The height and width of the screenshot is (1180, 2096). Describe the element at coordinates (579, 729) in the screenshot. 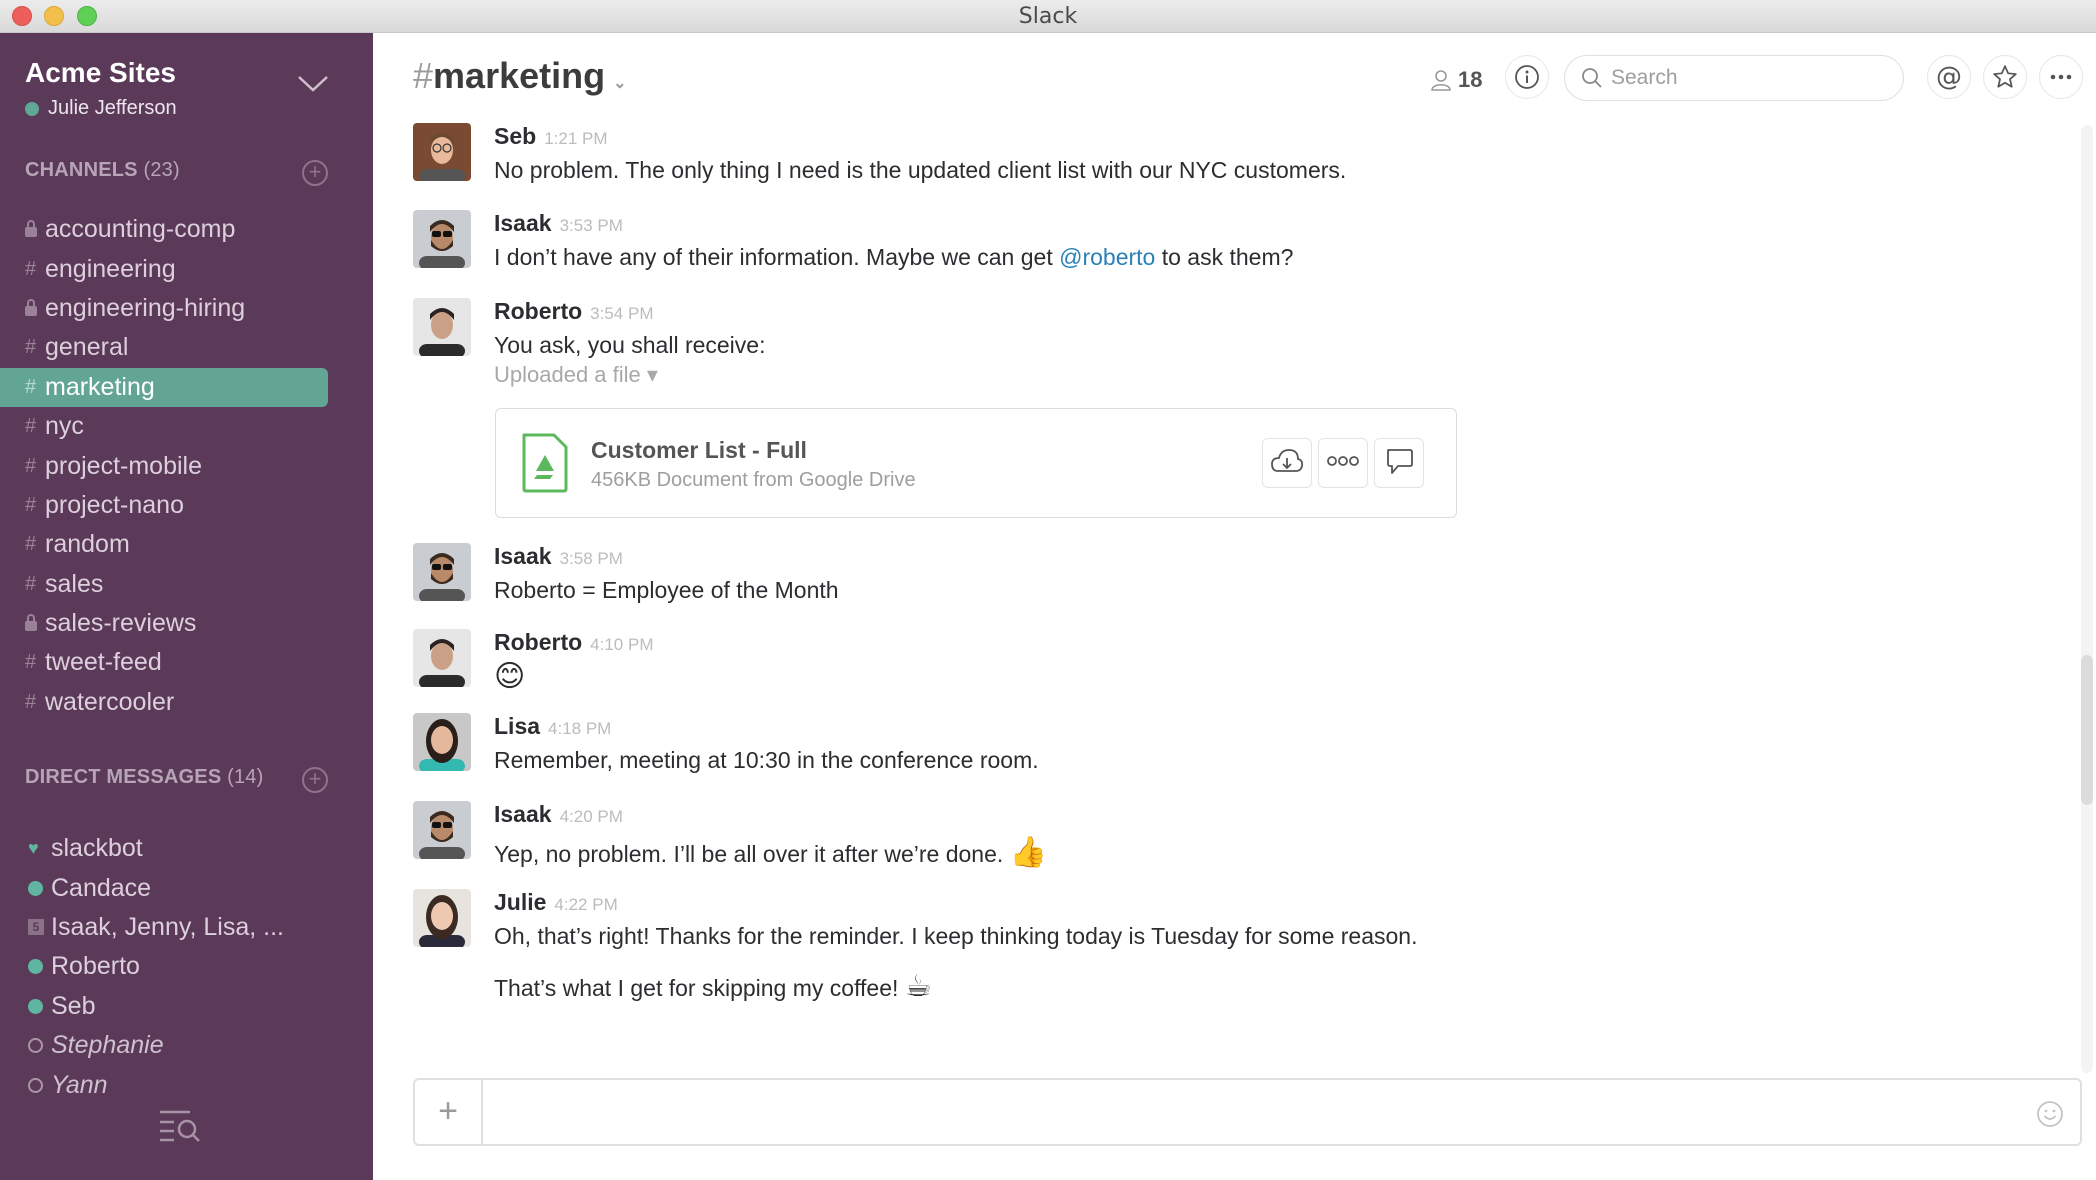

I see `message-timestamp: 4:18 PM` at that location.